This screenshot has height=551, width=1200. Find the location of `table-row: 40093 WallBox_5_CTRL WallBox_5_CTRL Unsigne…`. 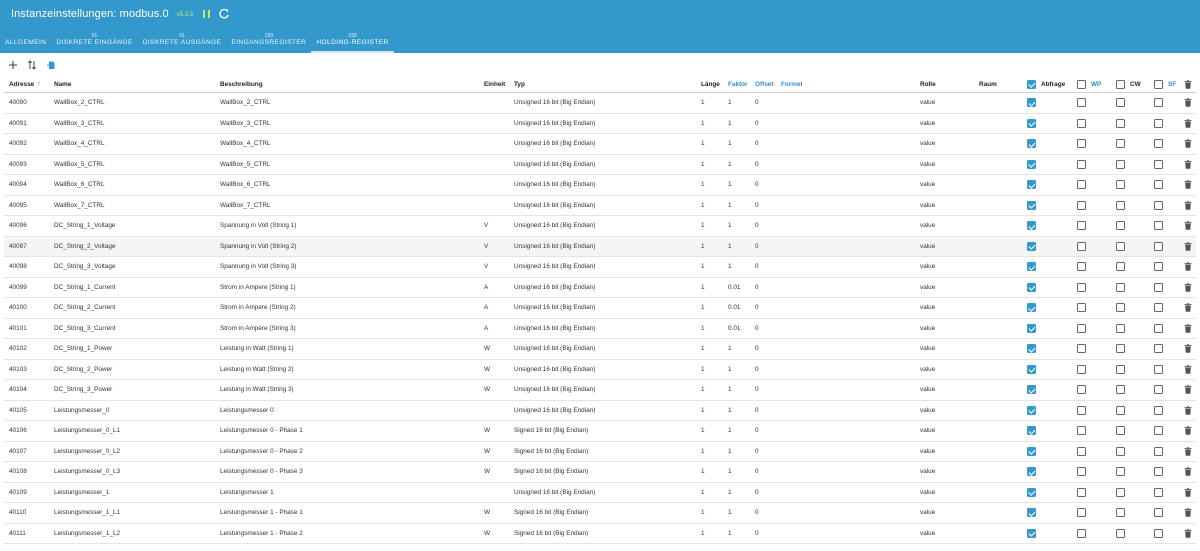

table-row: 40093 WallBox_5_CTRL WallBox_5_CTRL Unsigne… is located at coordinates (600, 165).